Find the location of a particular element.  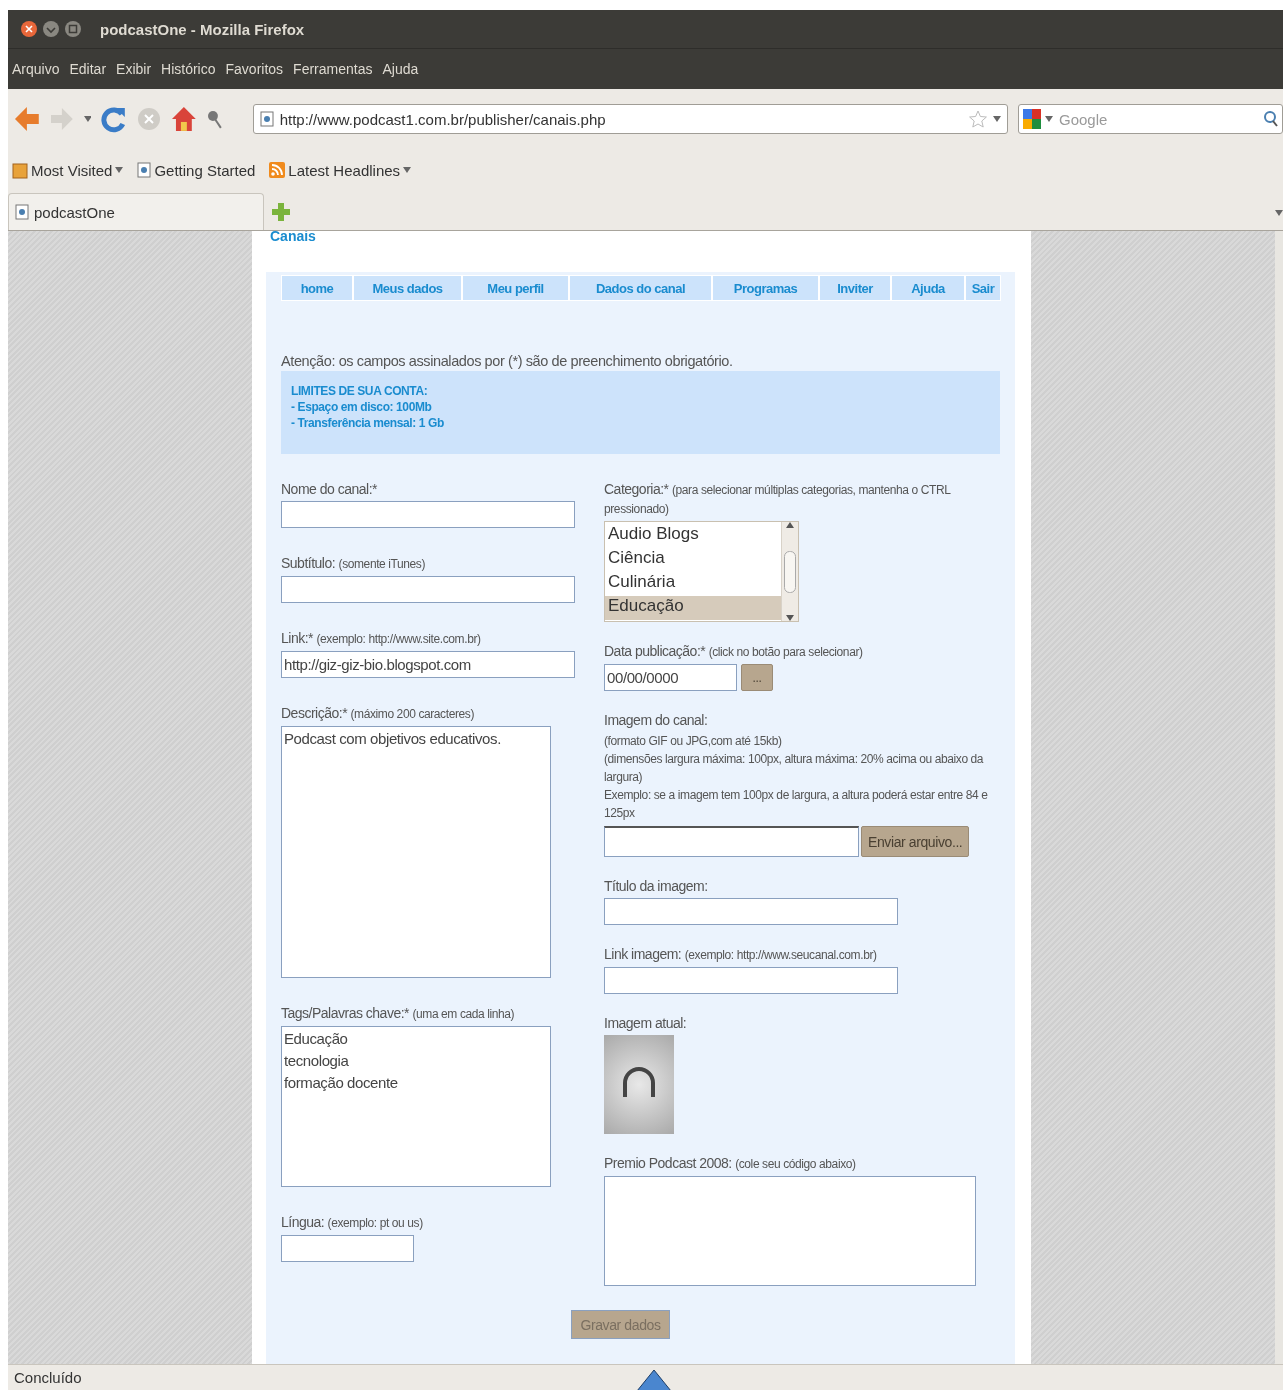

field-label: Título da imagem: is located at coordinates (656, 886).